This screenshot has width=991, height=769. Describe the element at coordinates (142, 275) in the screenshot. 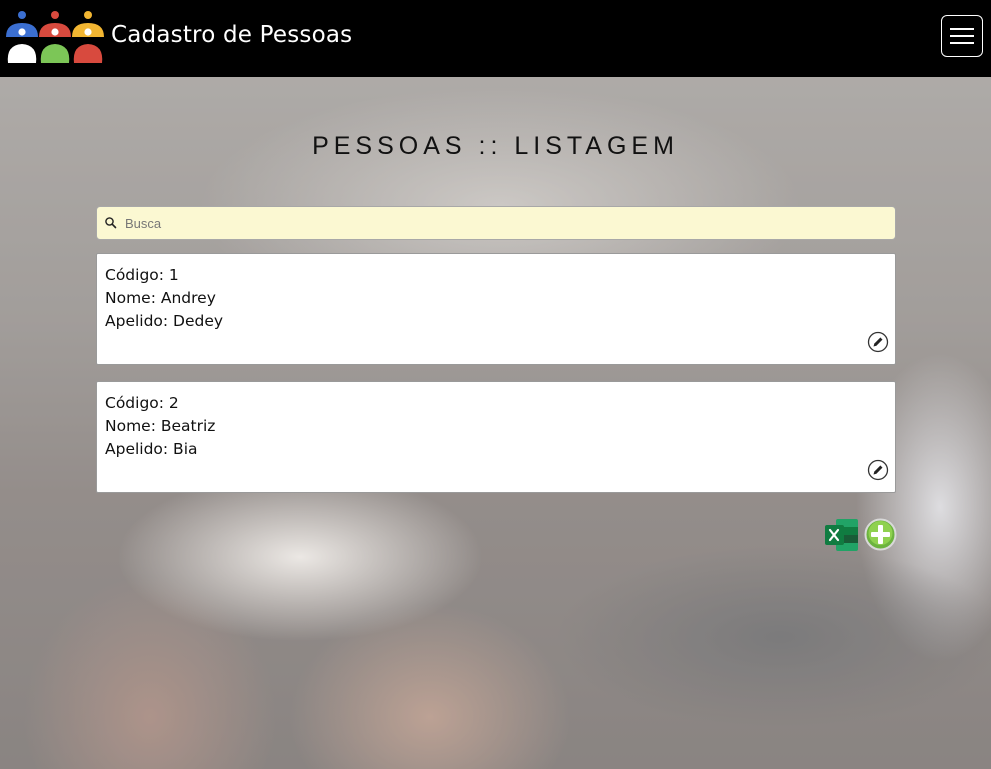

I see `person-codigo: Código: 1` at that location.